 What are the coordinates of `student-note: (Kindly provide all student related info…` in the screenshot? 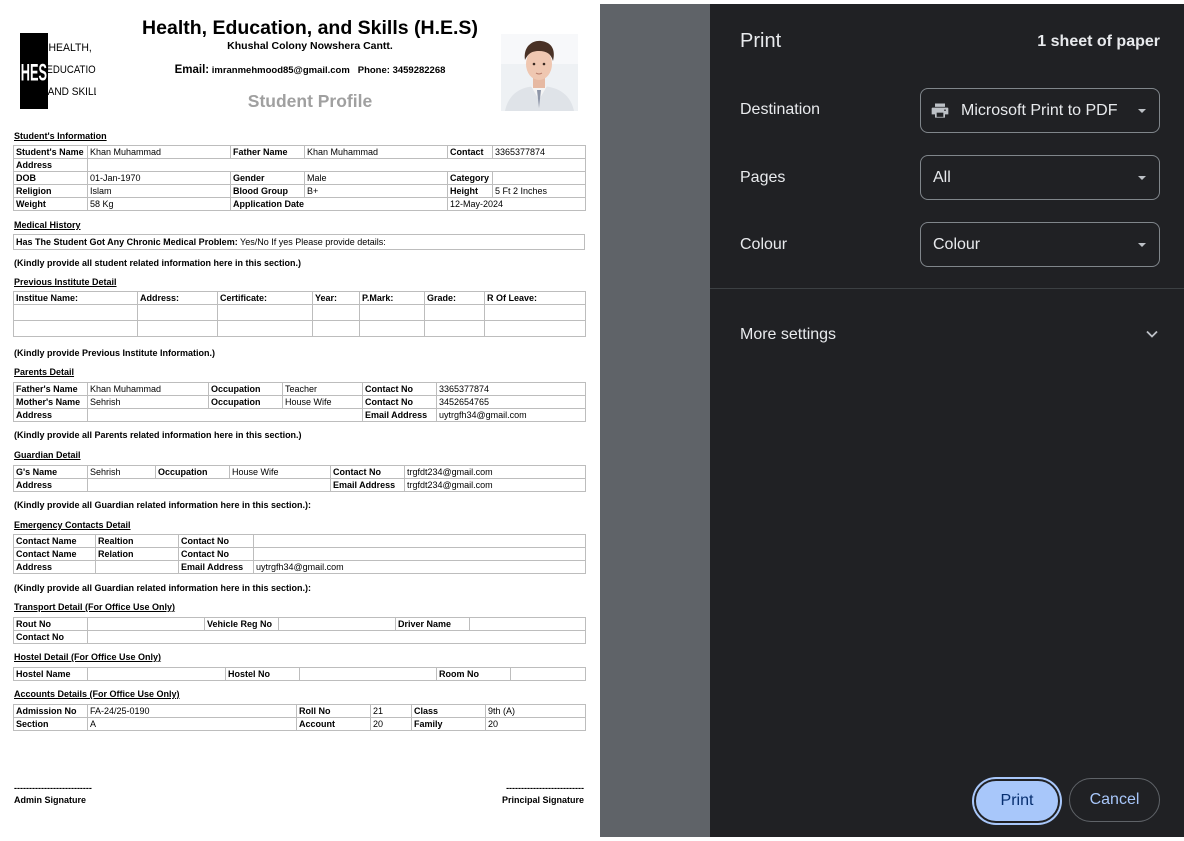 It's located at (158, 263).